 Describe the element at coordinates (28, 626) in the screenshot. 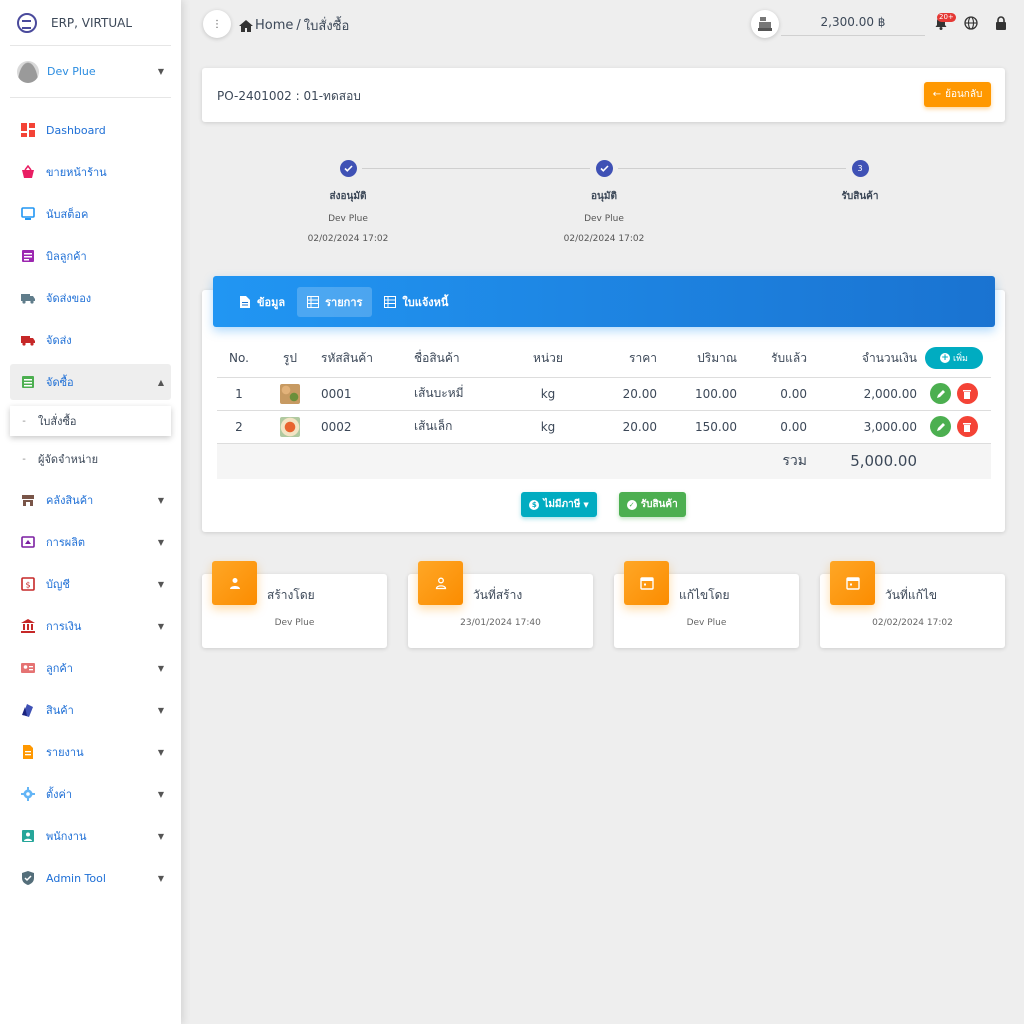

I see `bank-icon` at that location.